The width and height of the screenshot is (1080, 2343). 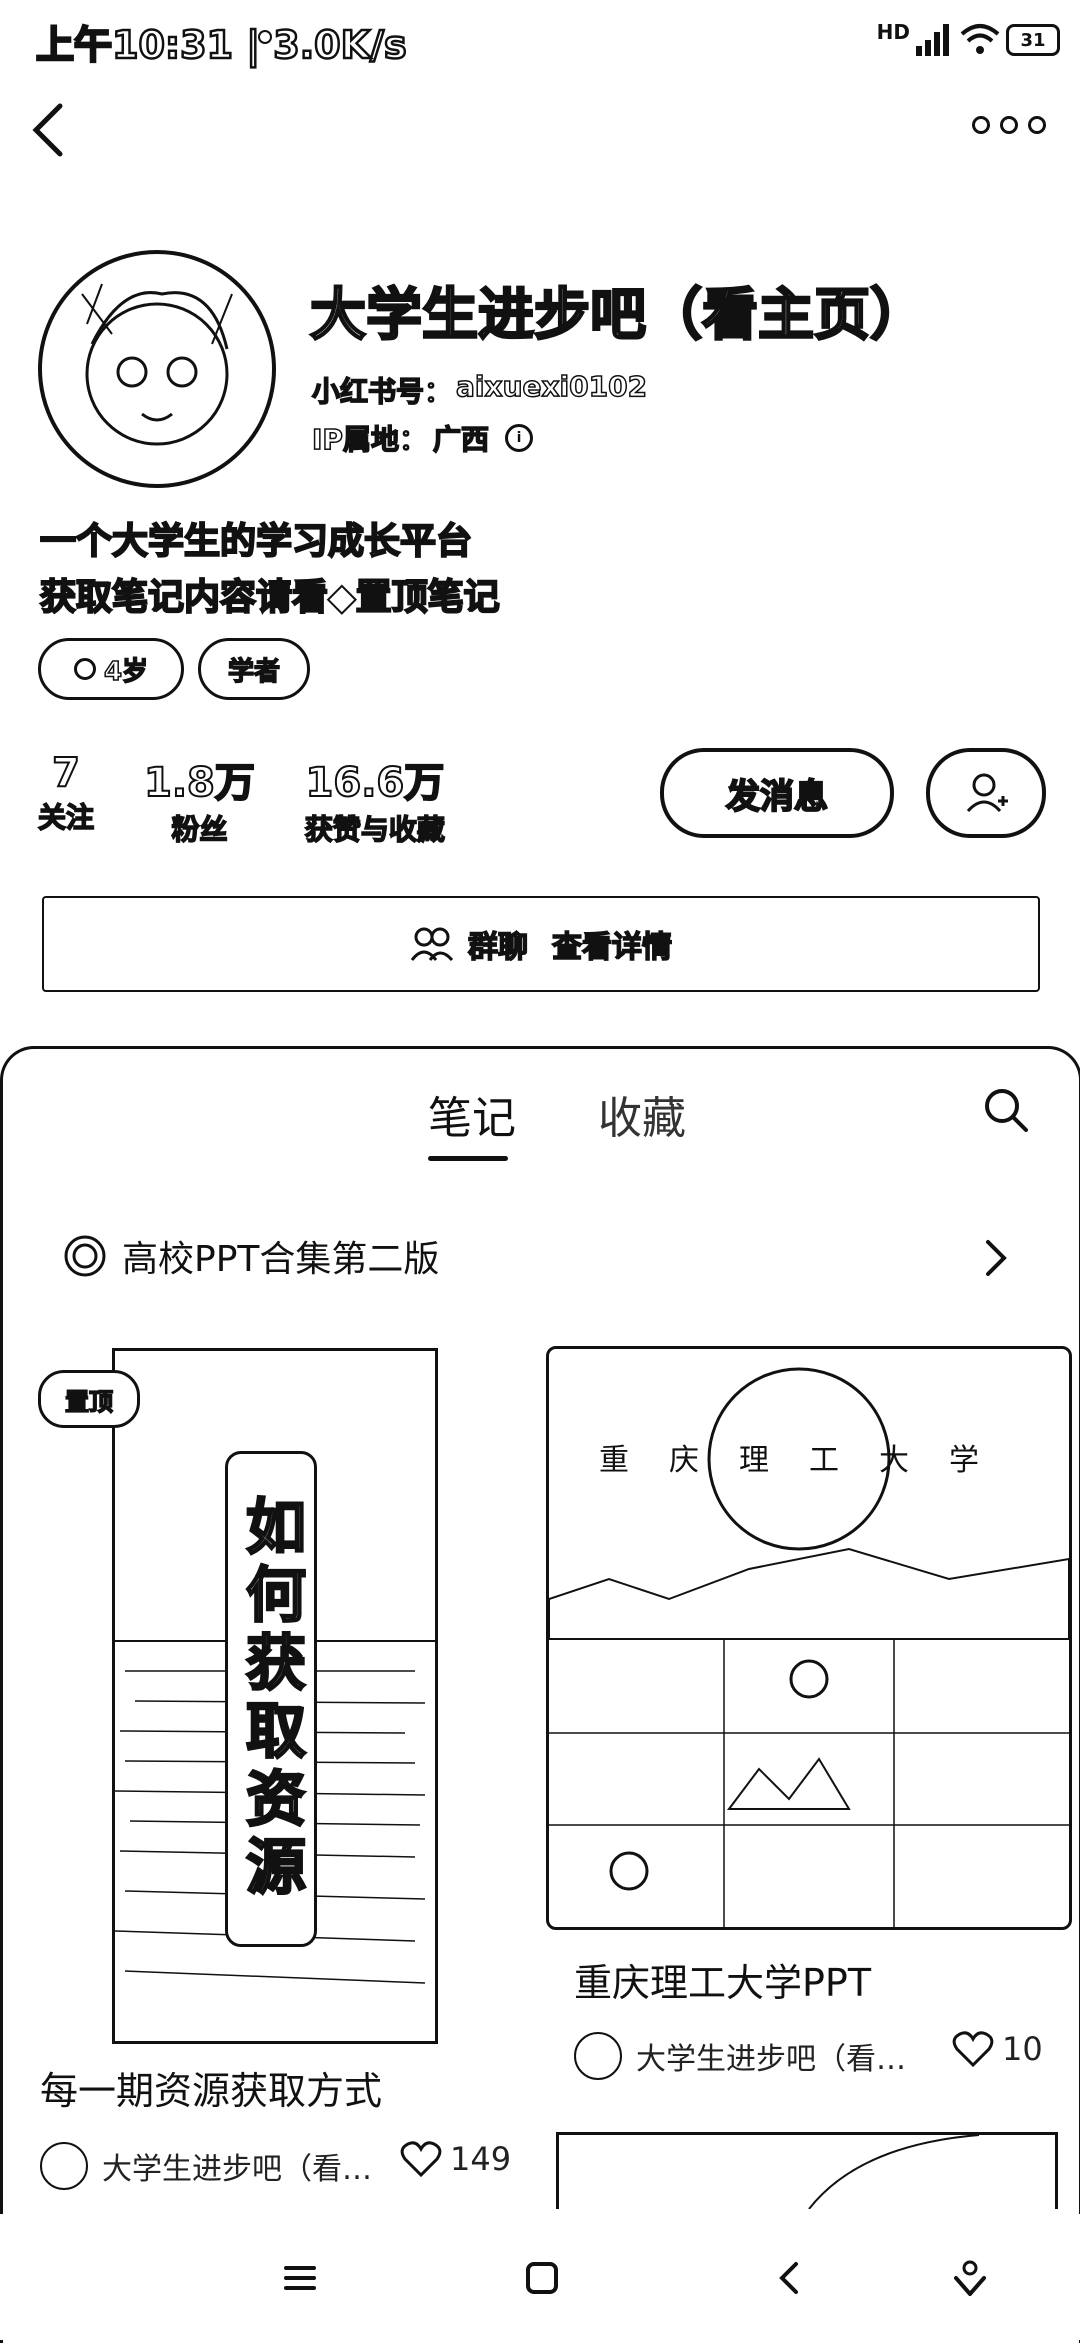 What do you see at coordinates (66, 798) in the screenshot?
I see `stat-following: 7 关注` at bounding box center [66, 798].